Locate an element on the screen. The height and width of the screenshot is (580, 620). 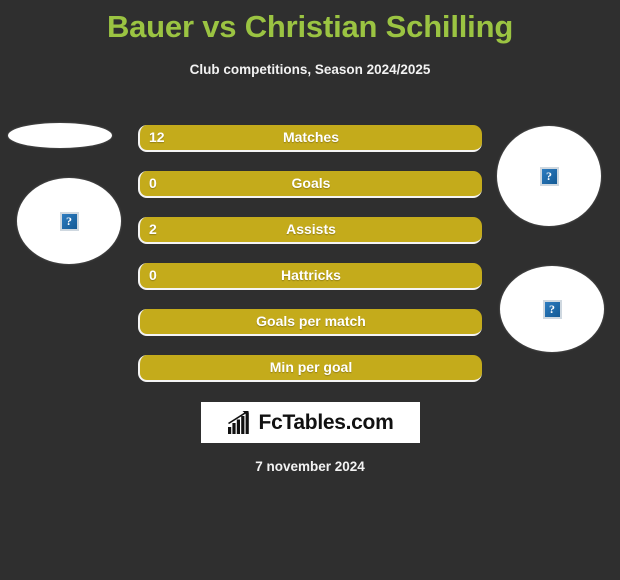
bar-chart-arrow-icon is located at coordinates (238, 422).